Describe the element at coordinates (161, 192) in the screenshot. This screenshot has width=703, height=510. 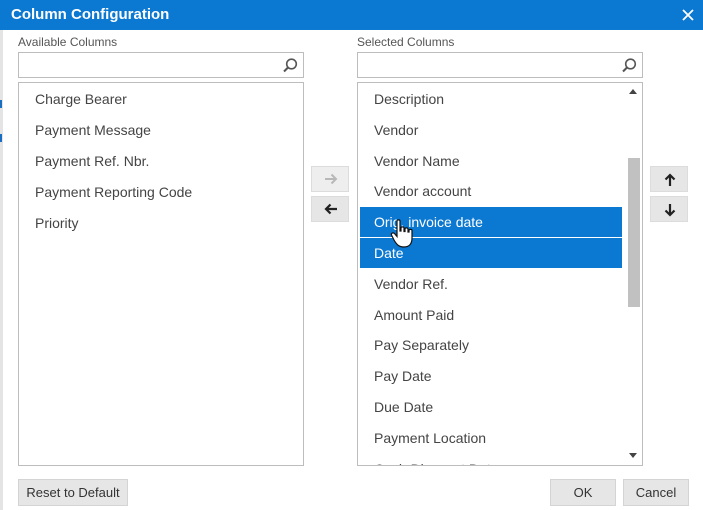
I see `available-column-item: Payment Reporting Code` at that location.